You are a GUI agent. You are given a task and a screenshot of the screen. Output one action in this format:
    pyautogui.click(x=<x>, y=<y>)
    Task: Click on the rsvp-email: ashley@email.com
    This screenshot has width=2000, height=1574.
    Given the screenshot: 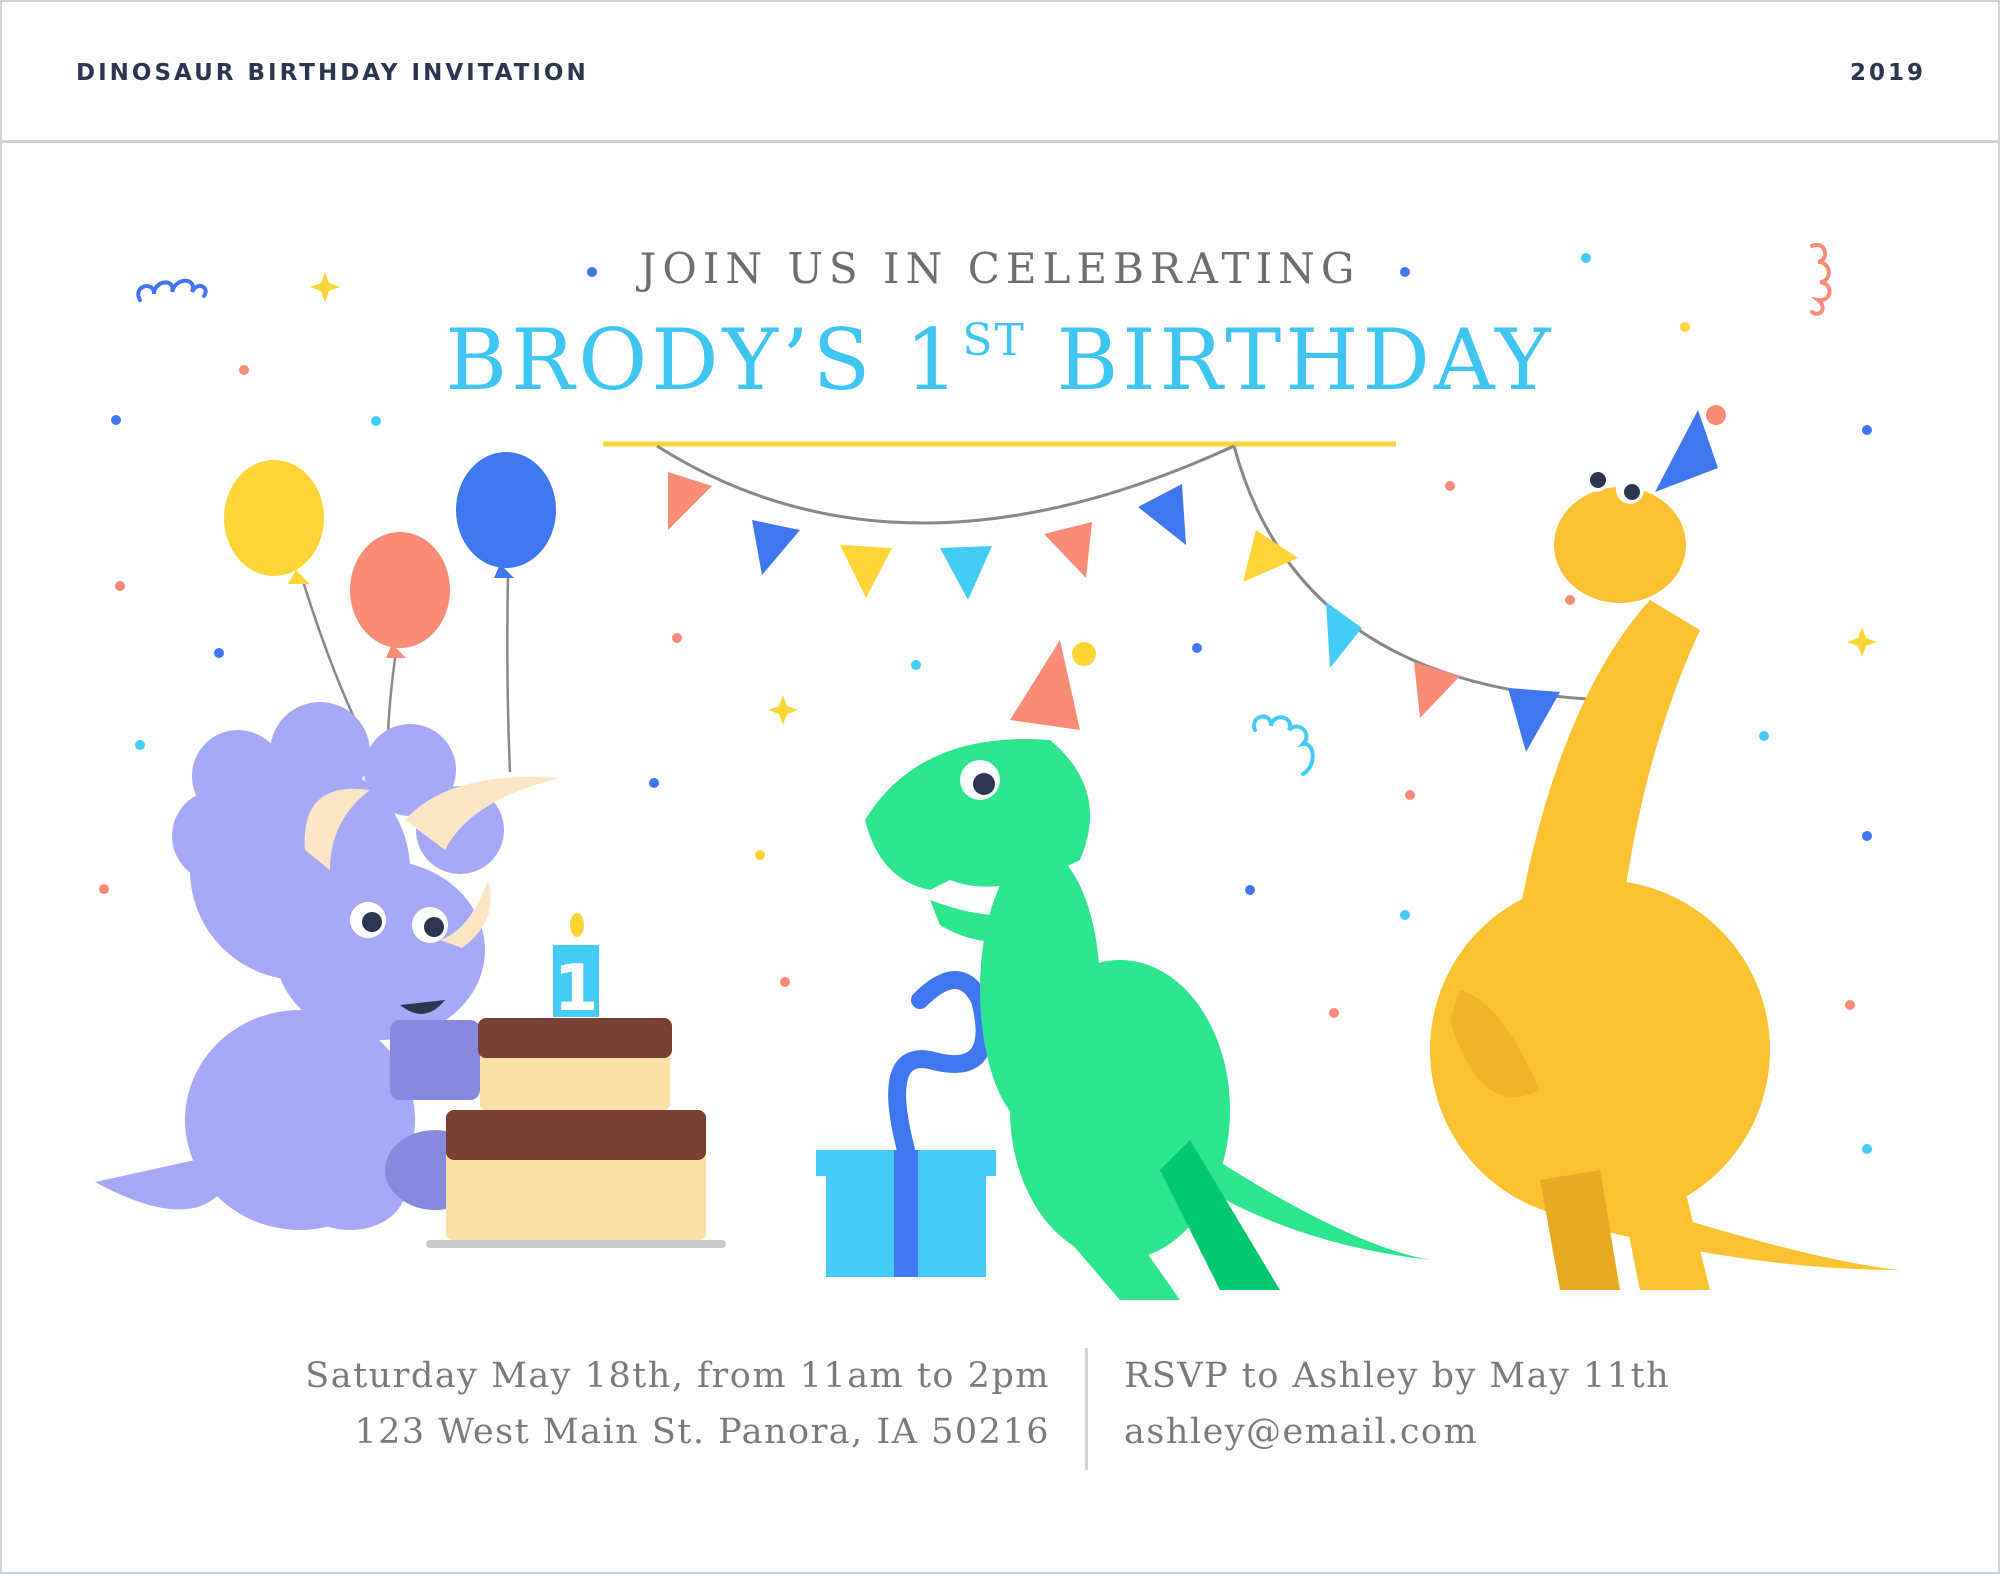 What is the action you would take?
    pyautogui.click(x=1301, y=1432)
    